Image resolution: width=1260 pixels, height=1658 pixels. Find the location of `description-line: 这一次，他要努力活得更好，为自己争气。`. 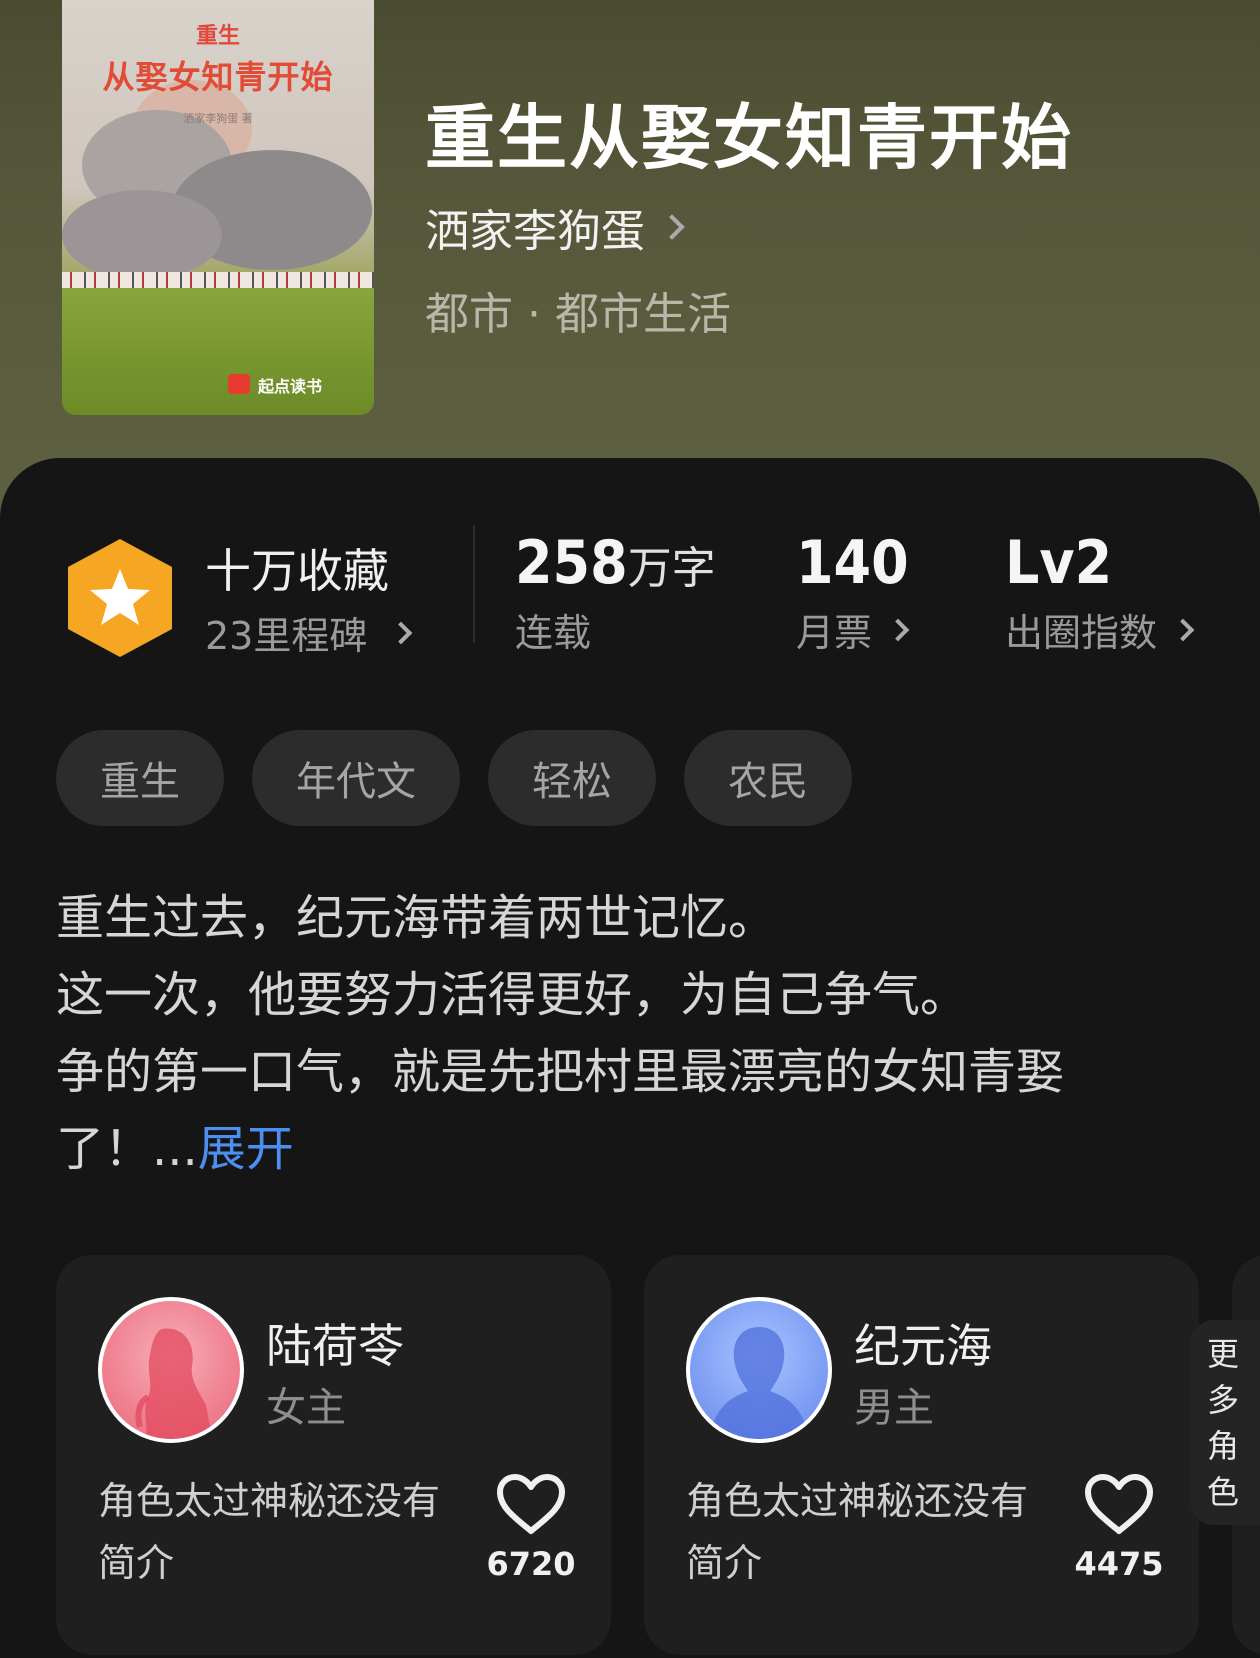

description-line: 这一次，他要努力活得更好，为自己争气。 is located at coordinates (512, 995).